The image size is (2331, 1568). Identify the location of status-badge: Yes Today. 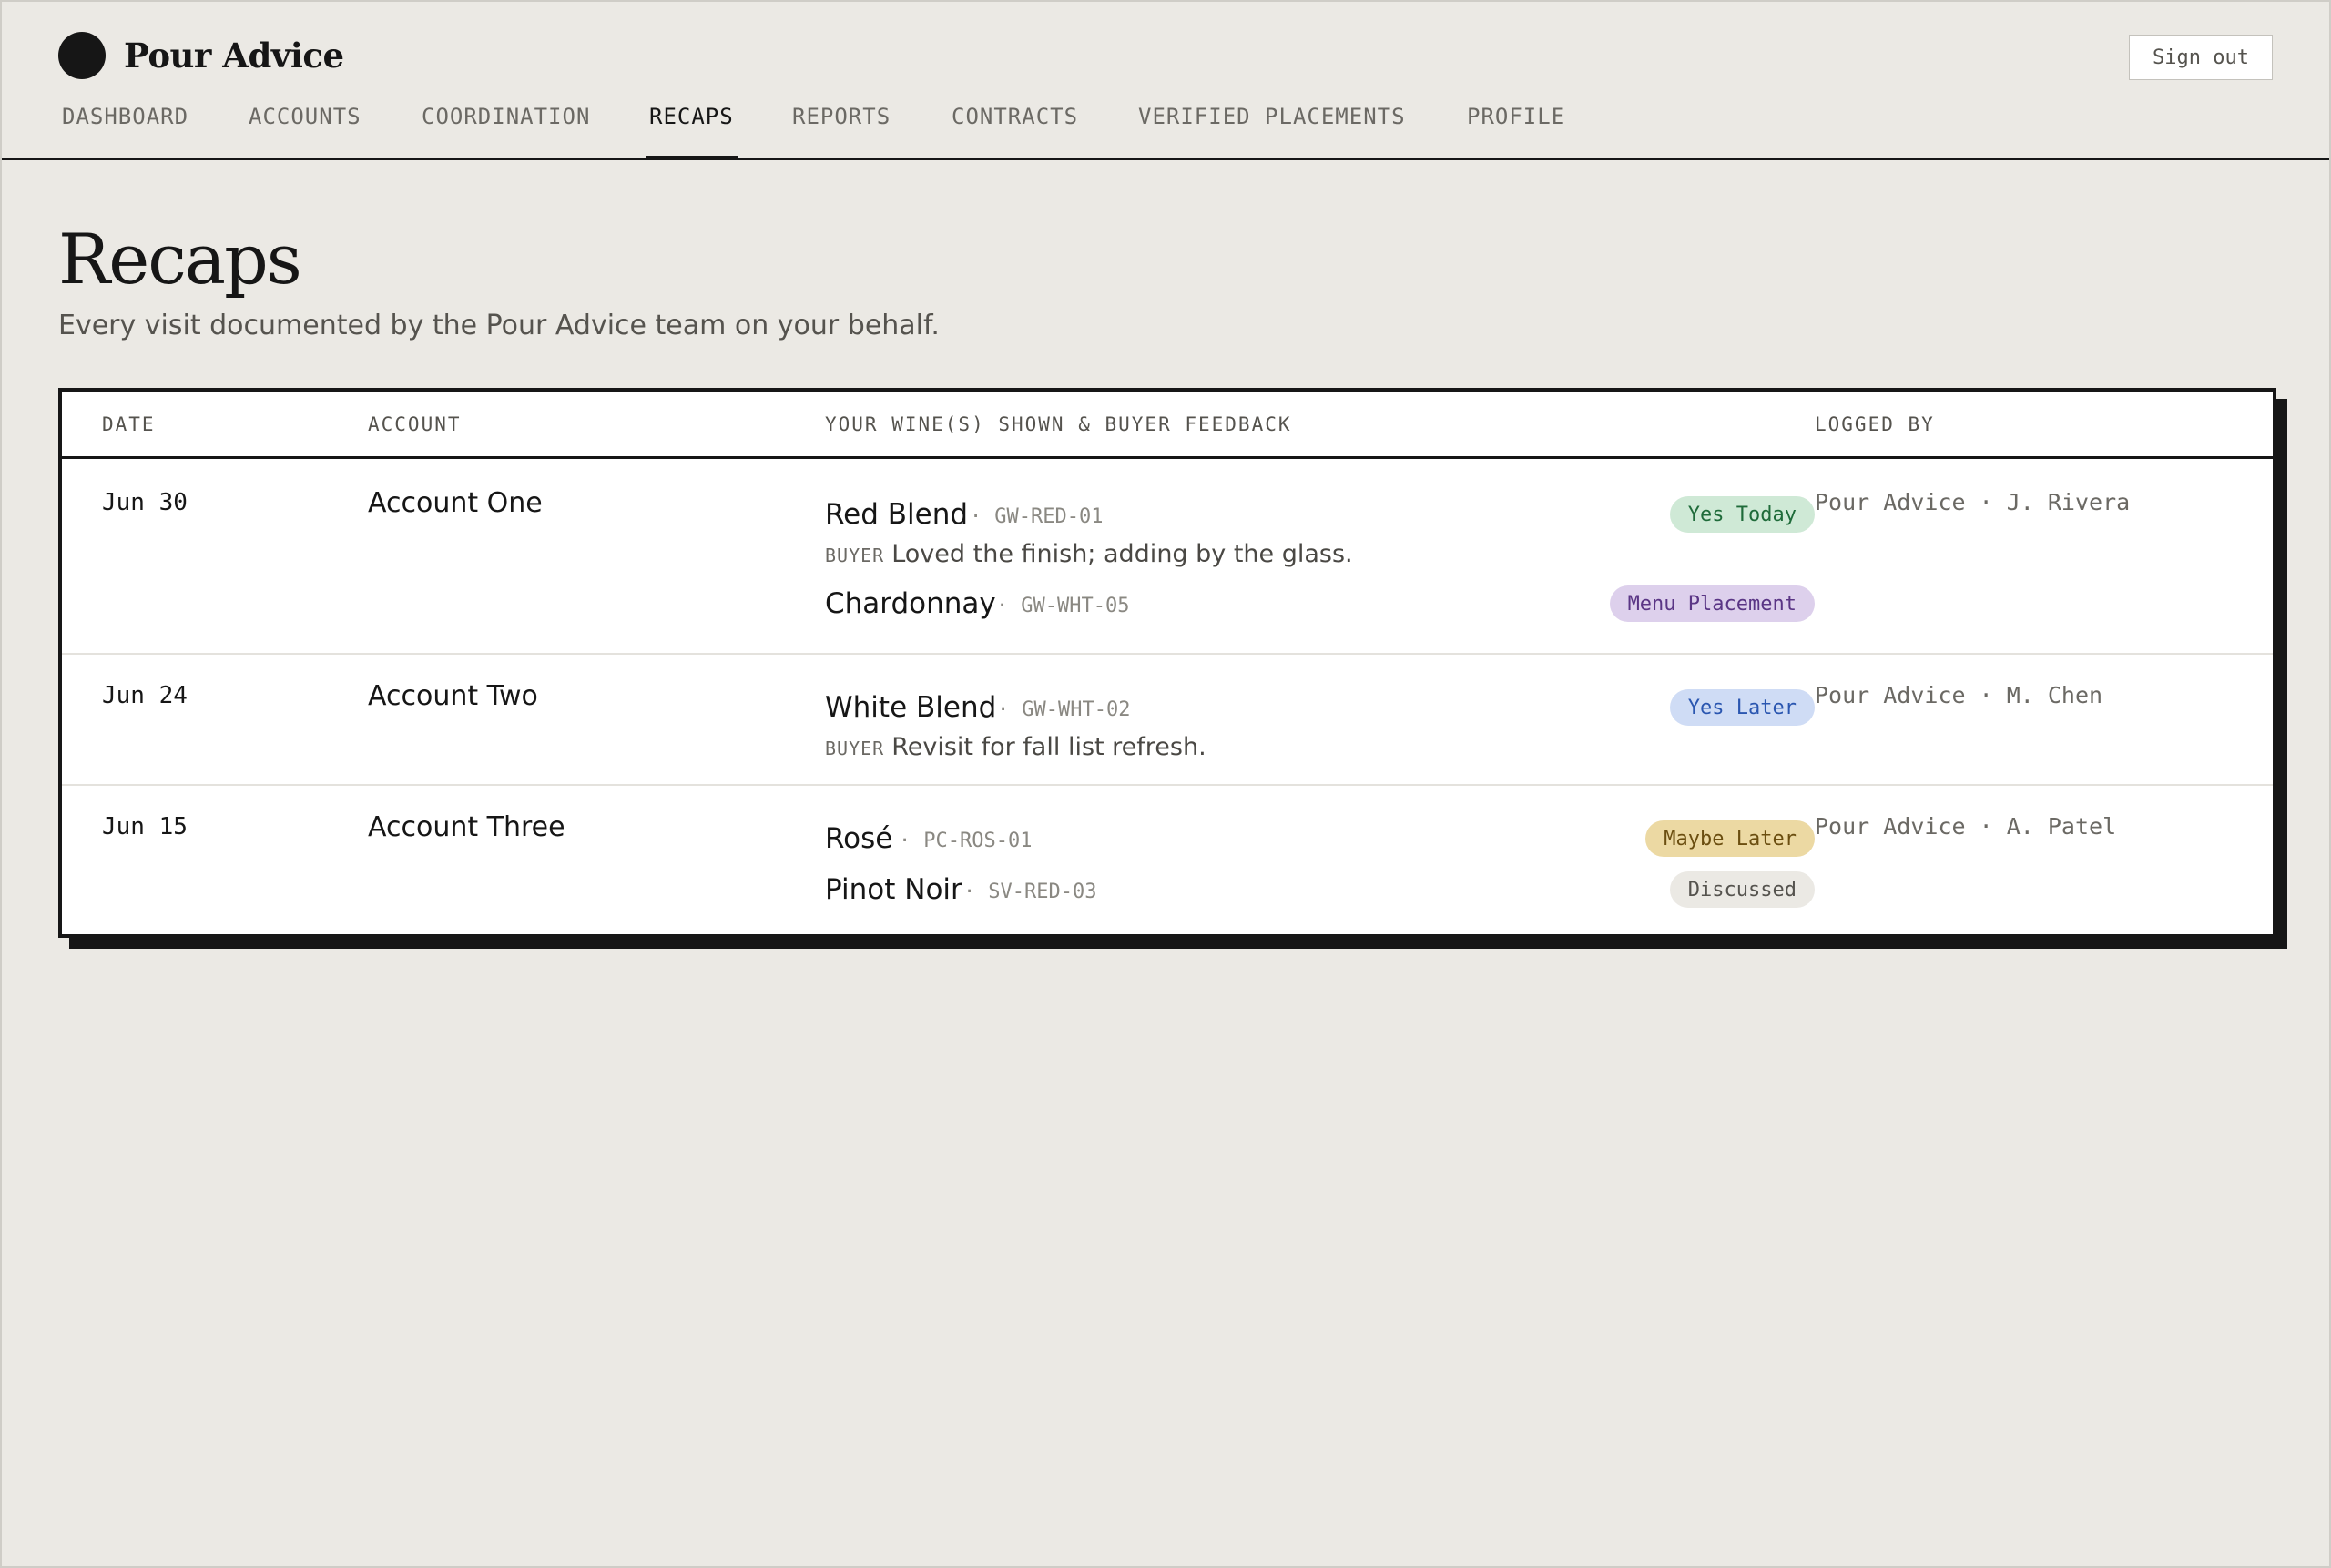
(1742, 514).